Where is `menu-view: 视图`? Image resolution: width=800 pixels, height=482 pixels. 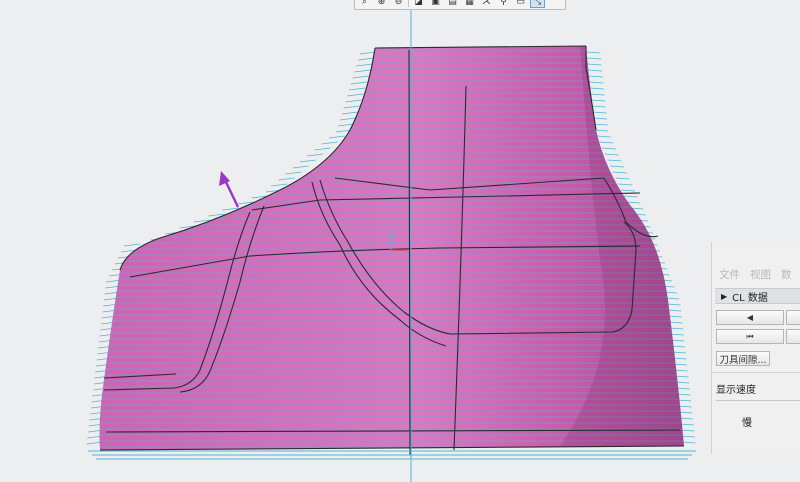 menu-view: 视图 is located at coordinates (760, 274).